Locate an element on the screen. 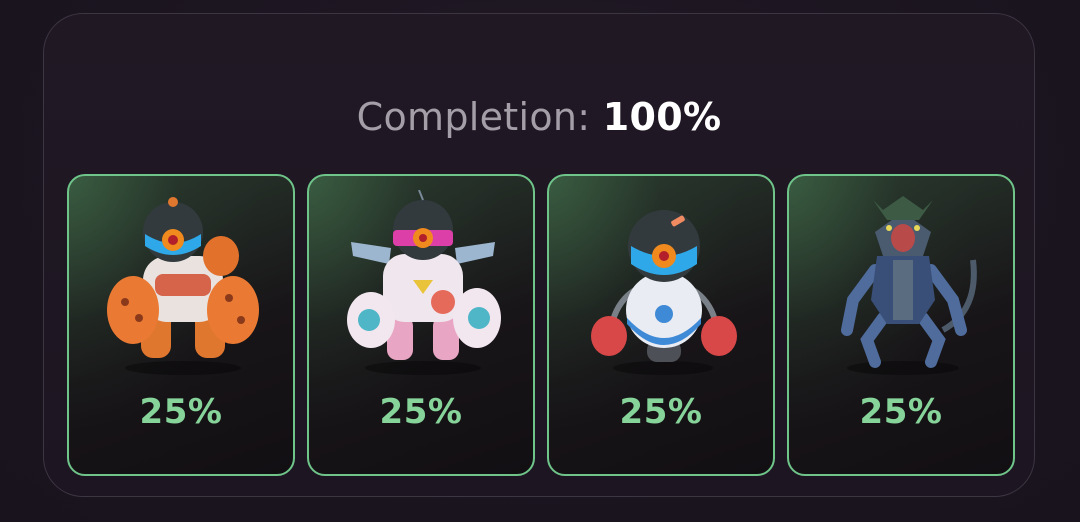  character-card-3: 25% is located at coordinates (661, 325).